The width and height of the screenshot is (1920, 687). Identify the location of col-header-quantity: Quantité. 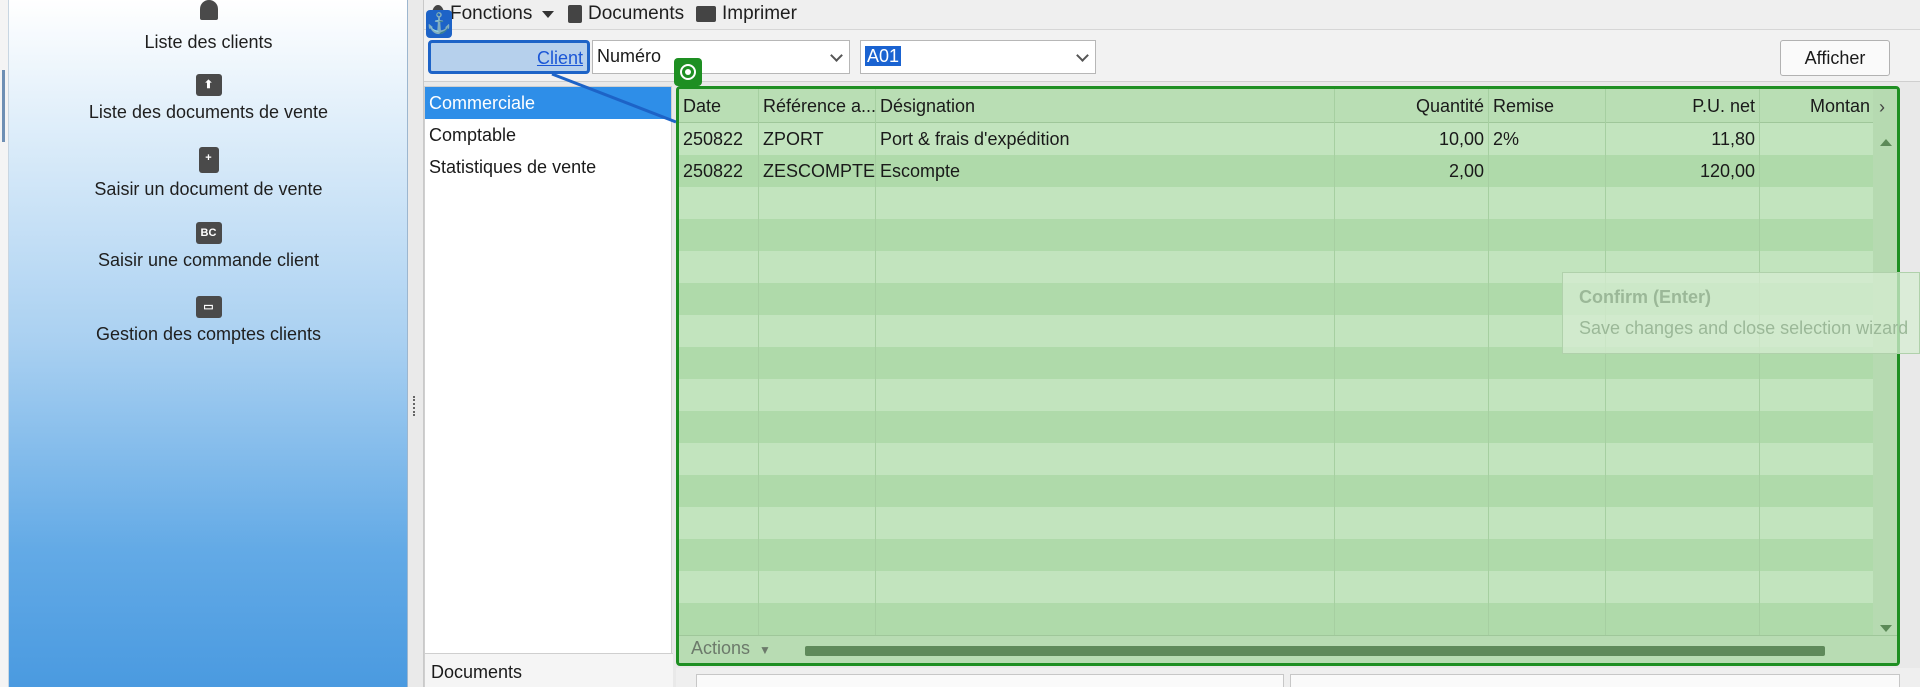
(1412, 106).